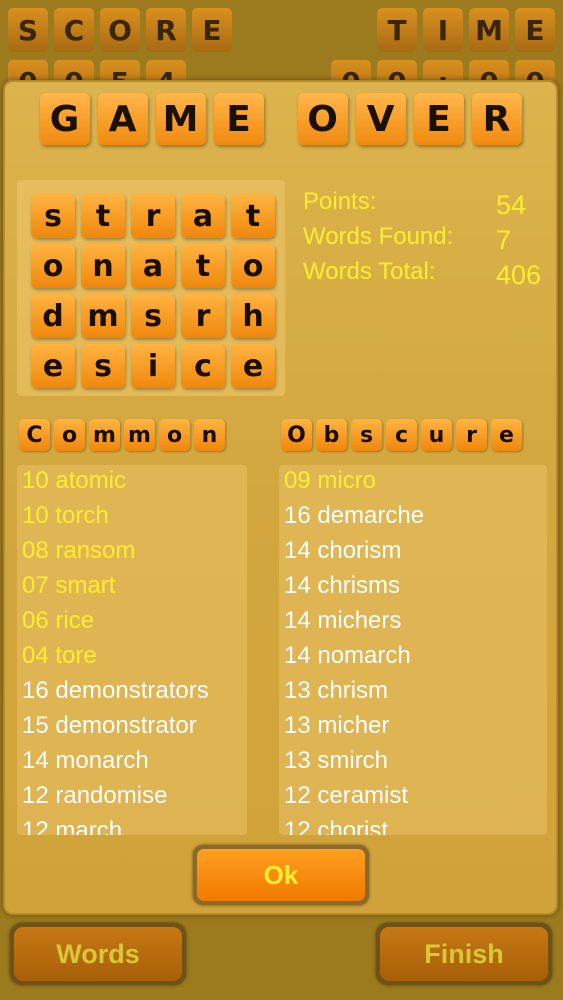  Describe the element at coordinates (28, 30) in the screenshot. I see `score-letter-tile: S` at that location.